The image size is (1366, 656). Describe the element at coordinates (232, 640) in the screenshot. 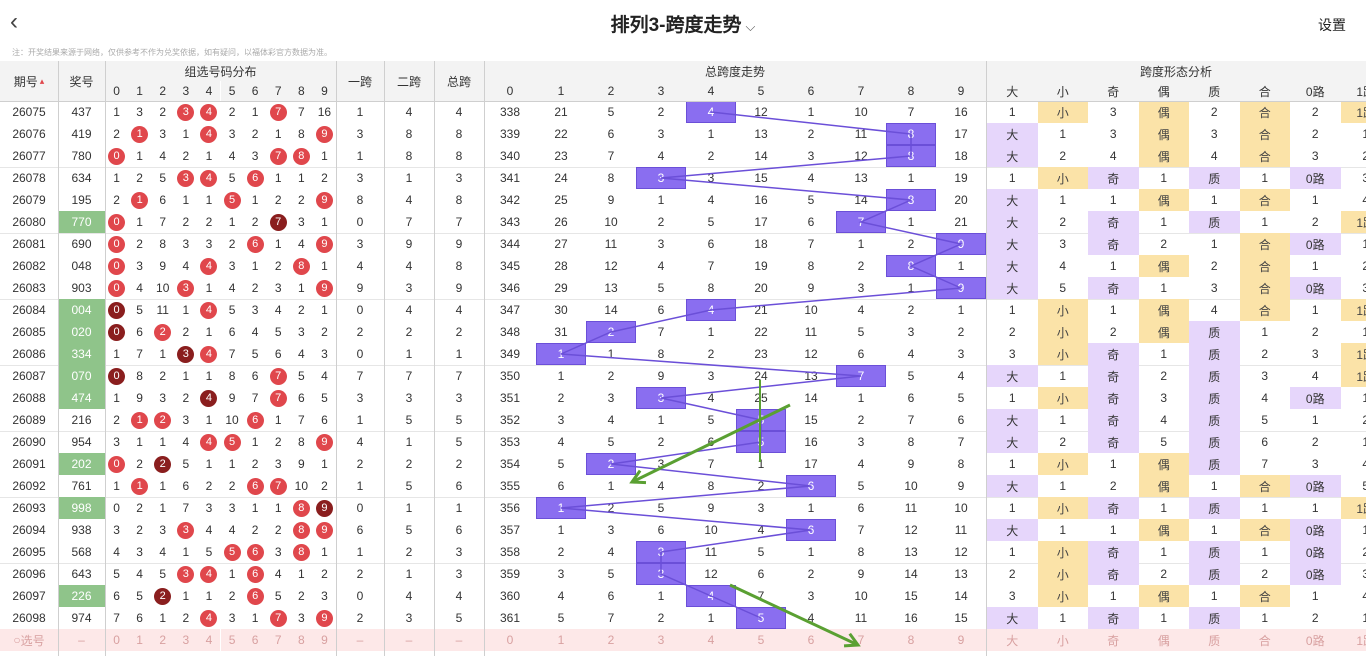

I see `pick-dist-digit: 5` at that location.